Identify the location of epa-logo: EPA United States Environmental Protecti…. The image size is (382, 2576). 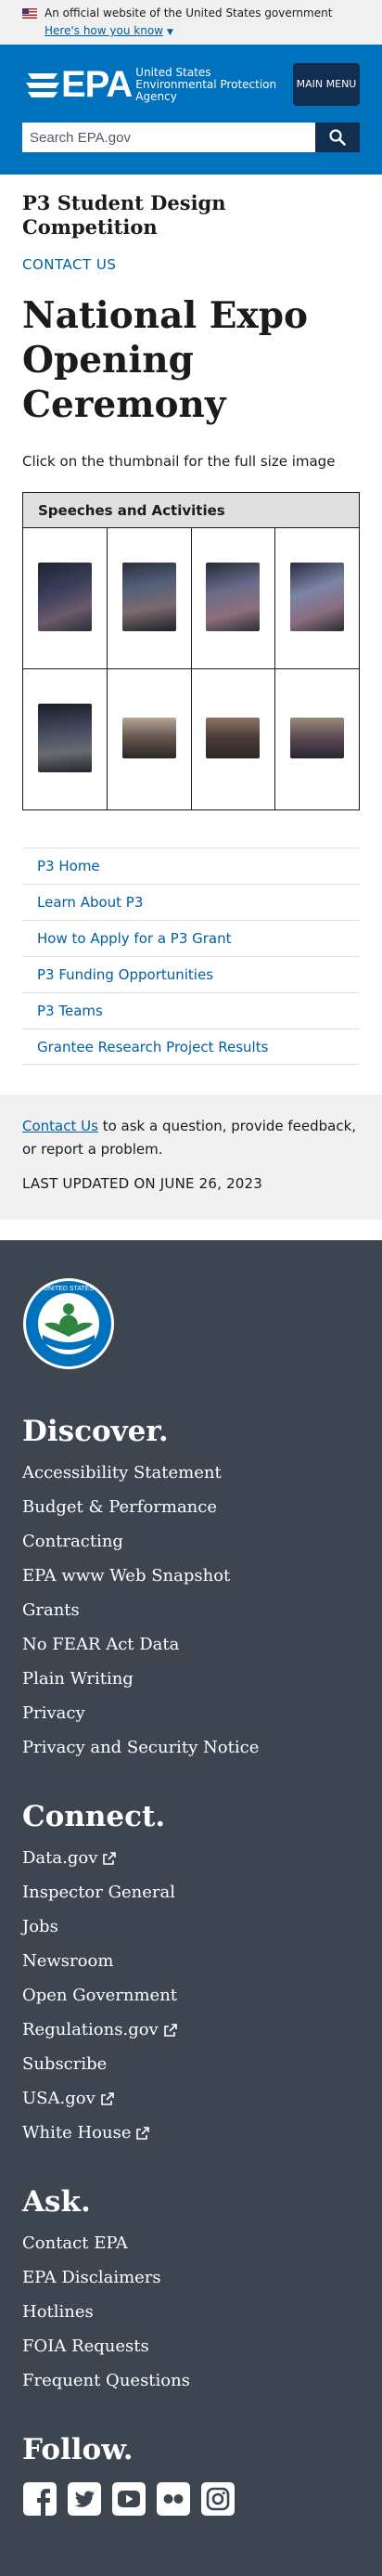
(153, 84).